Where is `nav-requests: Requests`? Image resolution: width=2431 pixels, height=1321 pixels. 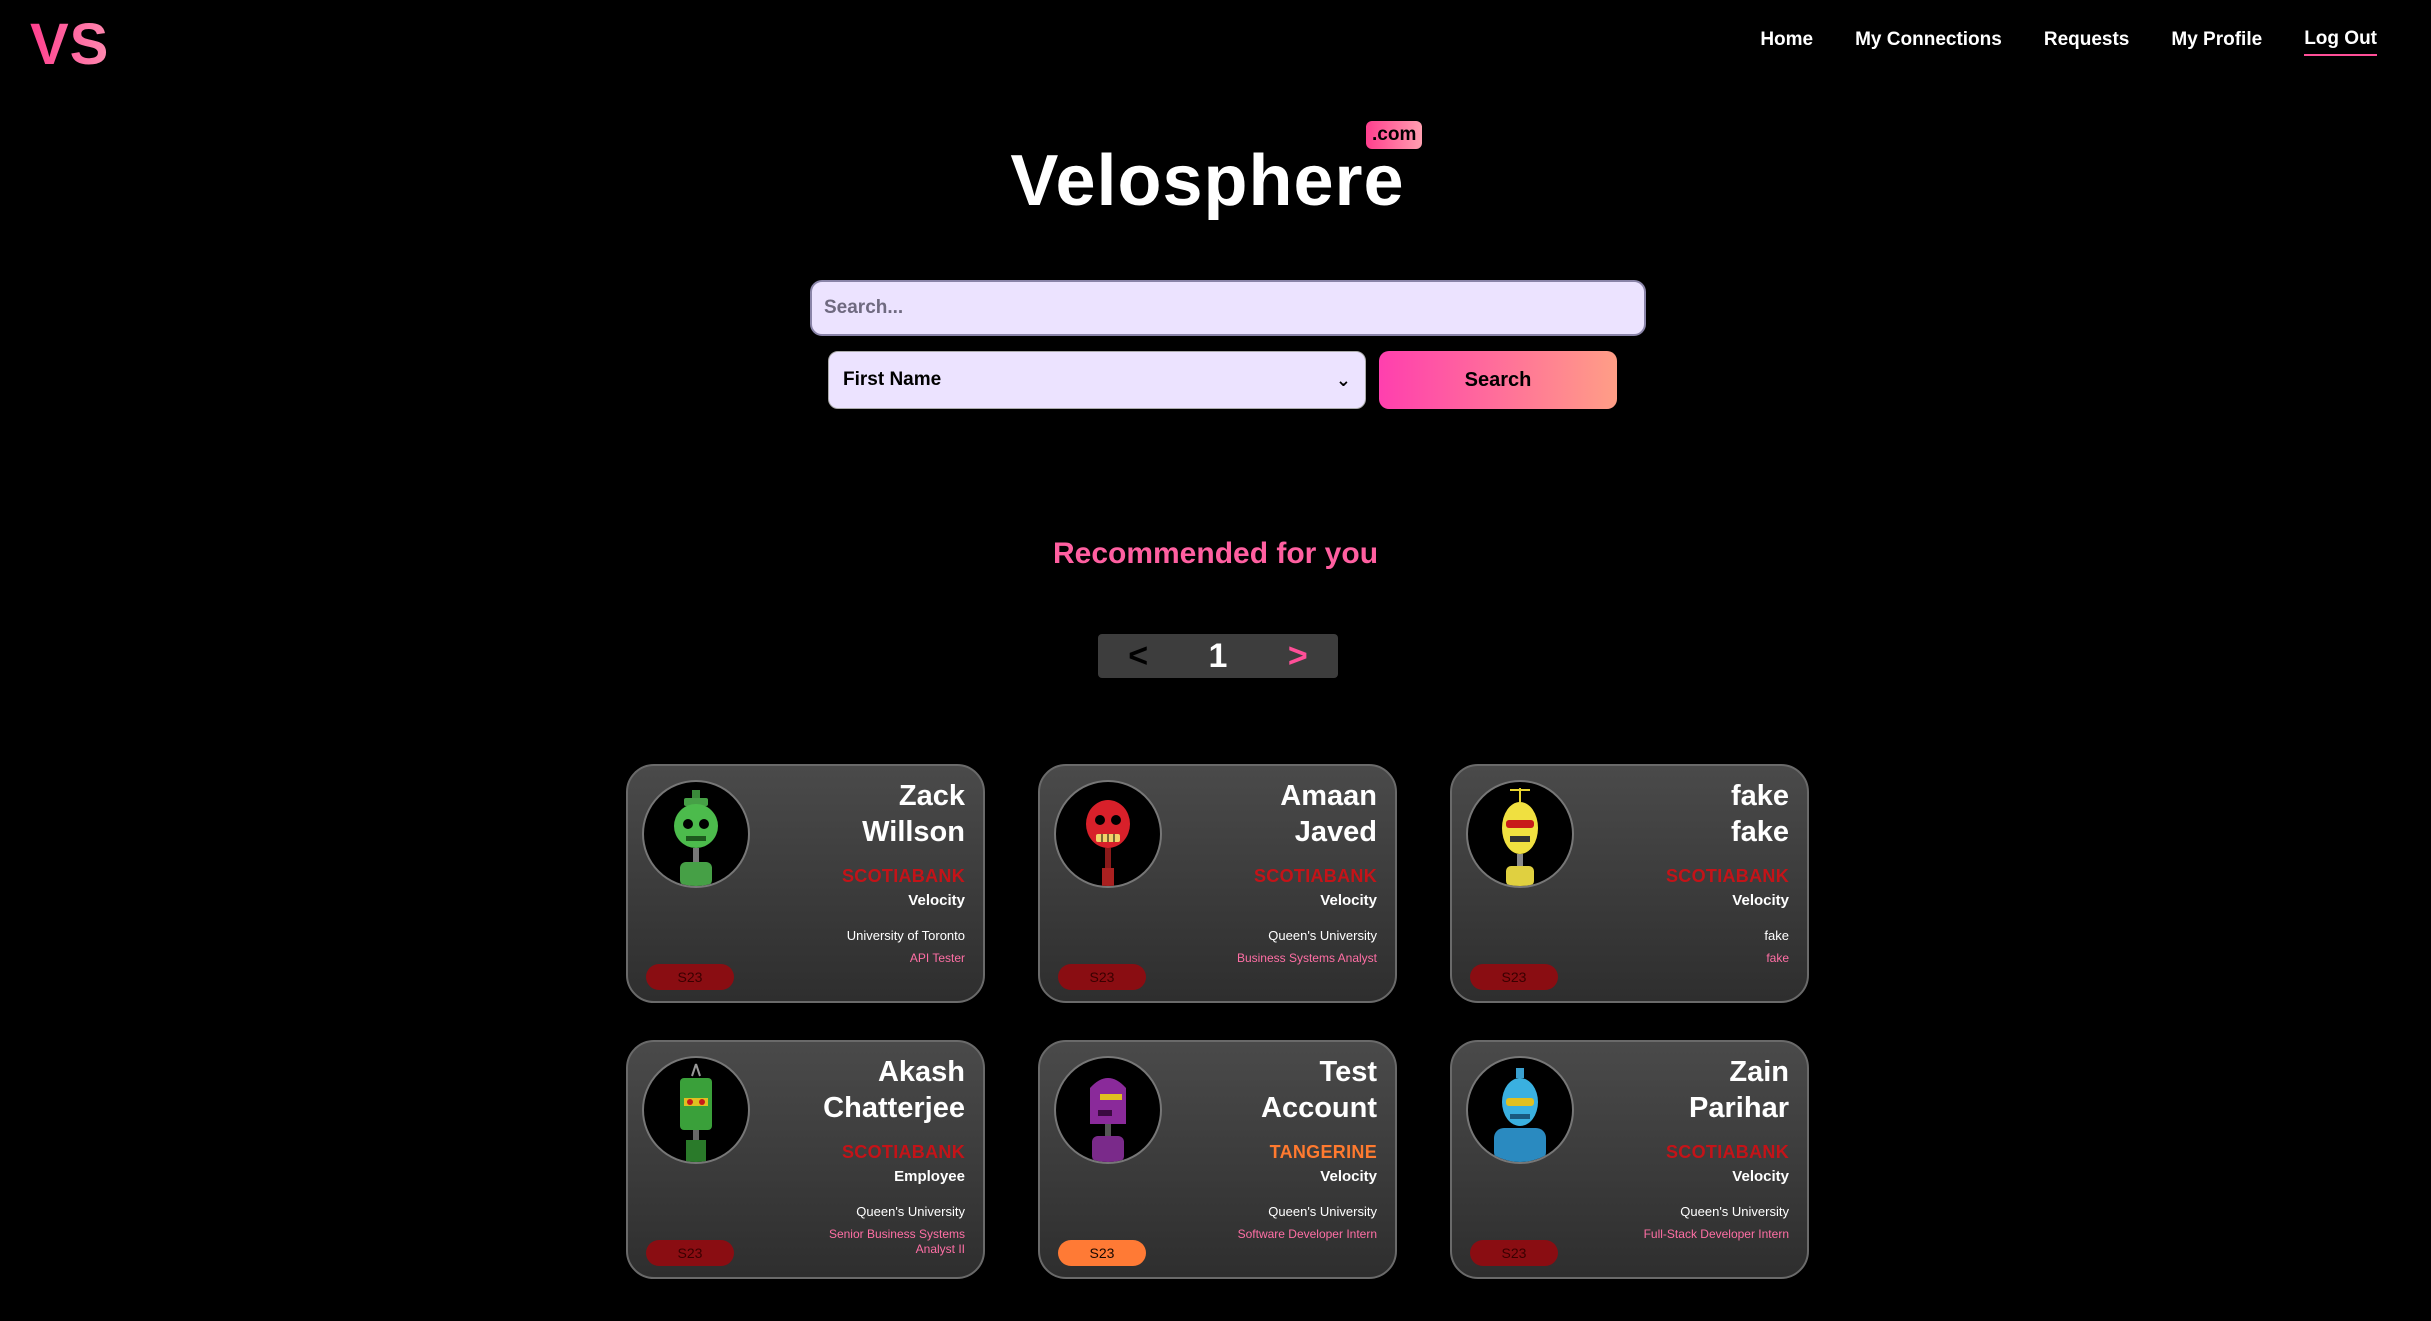 nav-requests: Requests is located at coordinates (2087, 42).